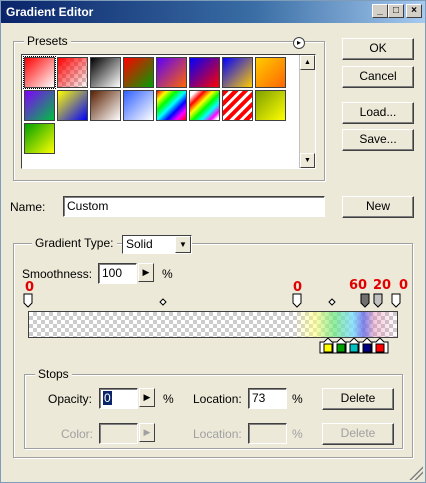 This screenshot has height=483, width=426. Describe the element at coordinates (146, 272) in the screenshot. I see `smoothness-arrow-icon: ▶` at that location.